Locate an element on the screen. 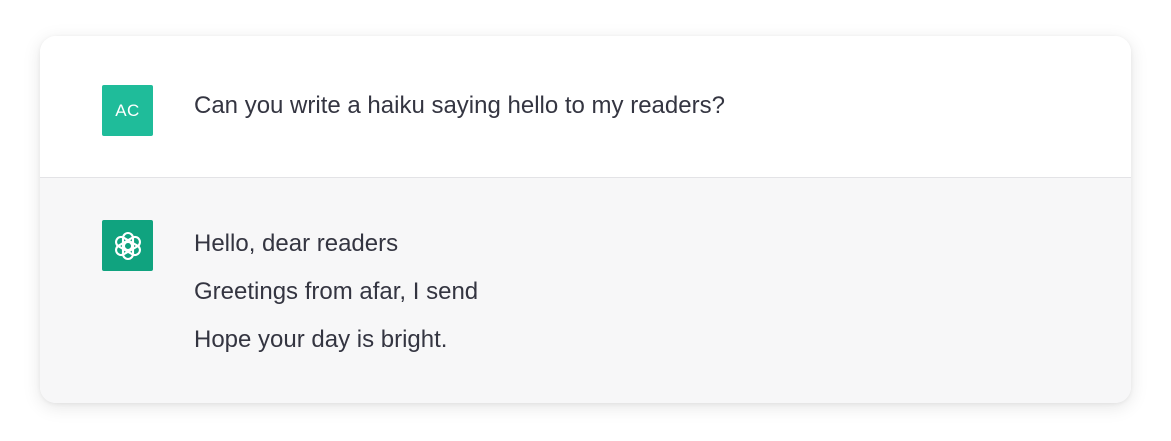 The height and width of the screenshot is (441, 1171). haiku-line-2: Greetings from afar, I send is located at coordinates (336, 291).